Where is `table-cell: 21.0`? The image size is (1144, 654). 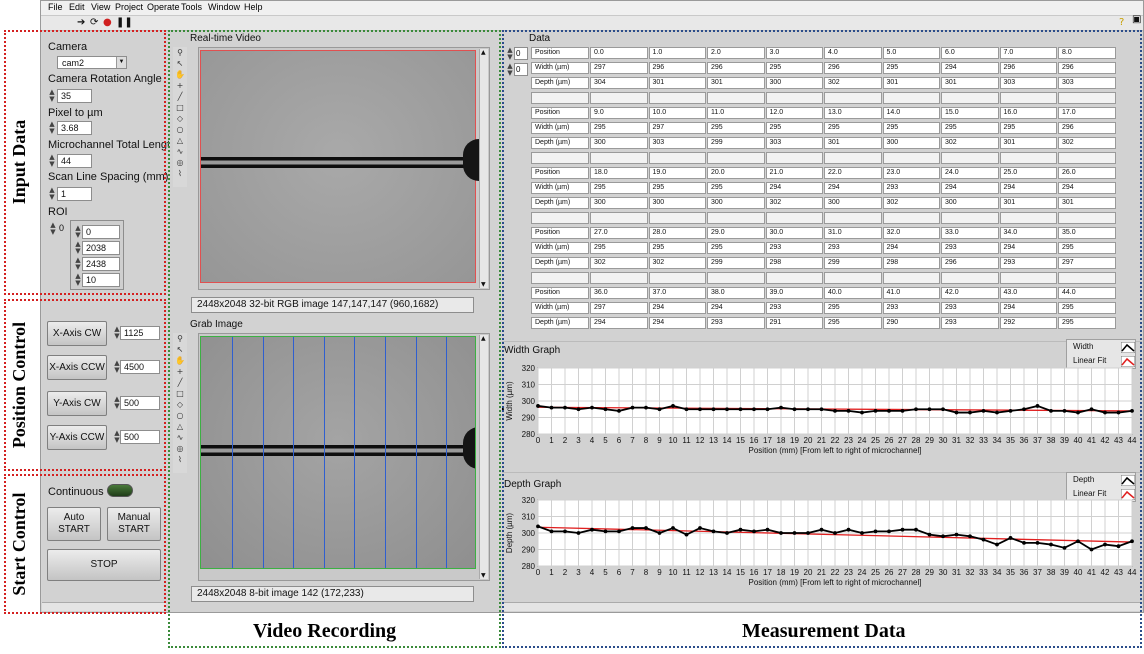
table-cell: 21.0 is located at coordinates (794, 173).